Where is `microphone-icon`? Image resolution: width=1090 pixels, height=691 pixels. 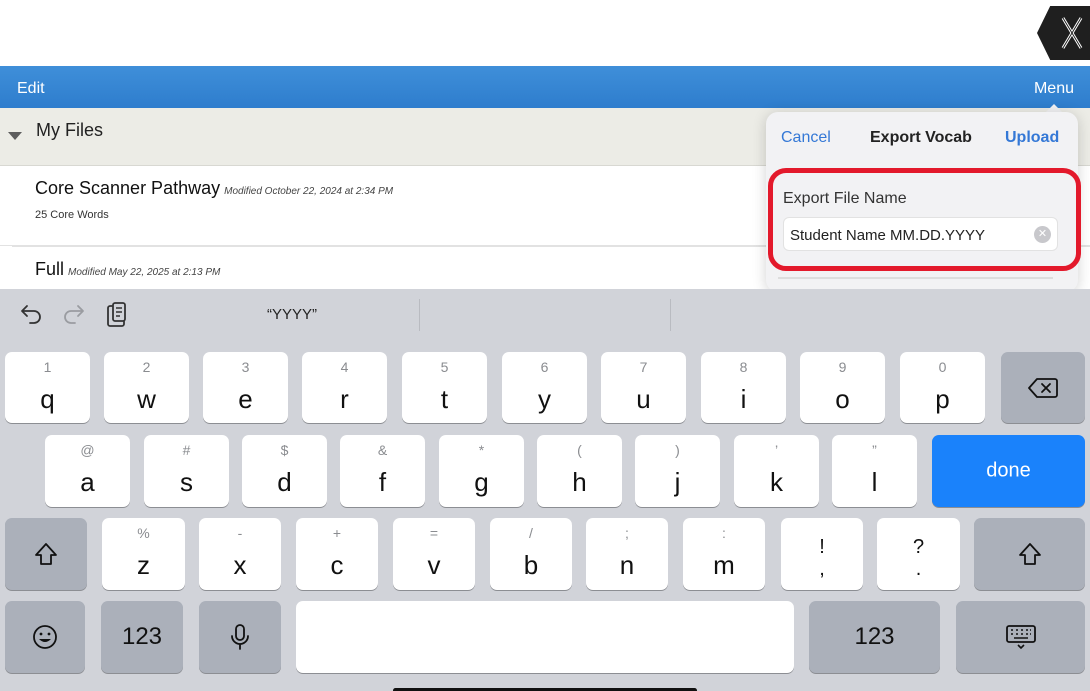
microphone-icon is located at coordinates (240, 637).